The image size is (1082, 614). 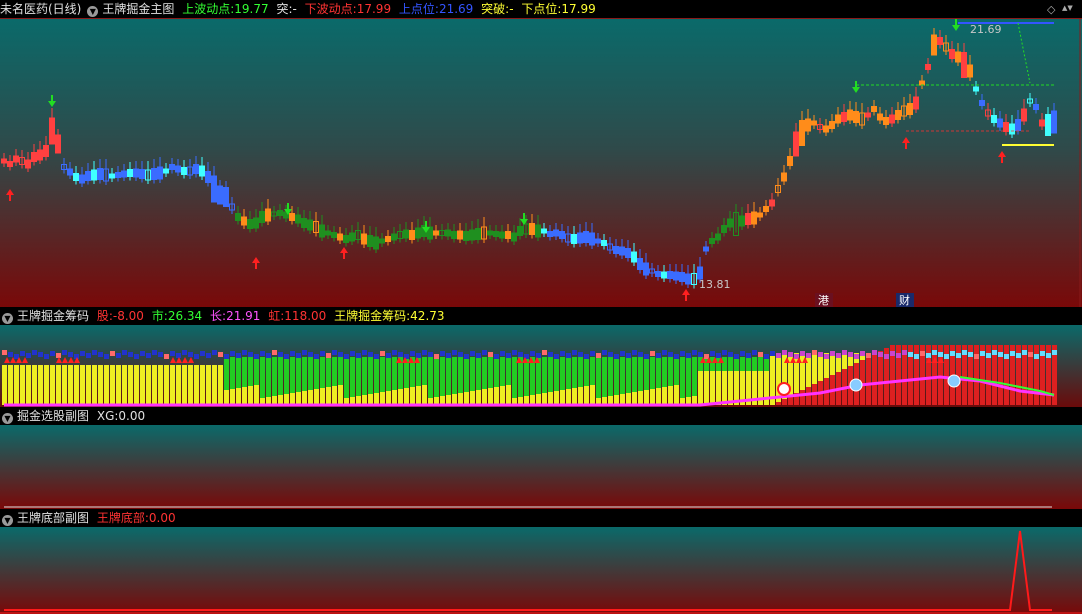 What do you see at coordinates (53, 416) in the screenshot?
I see `select-title: 掘金选股副图` at bounding box center [53, 416].